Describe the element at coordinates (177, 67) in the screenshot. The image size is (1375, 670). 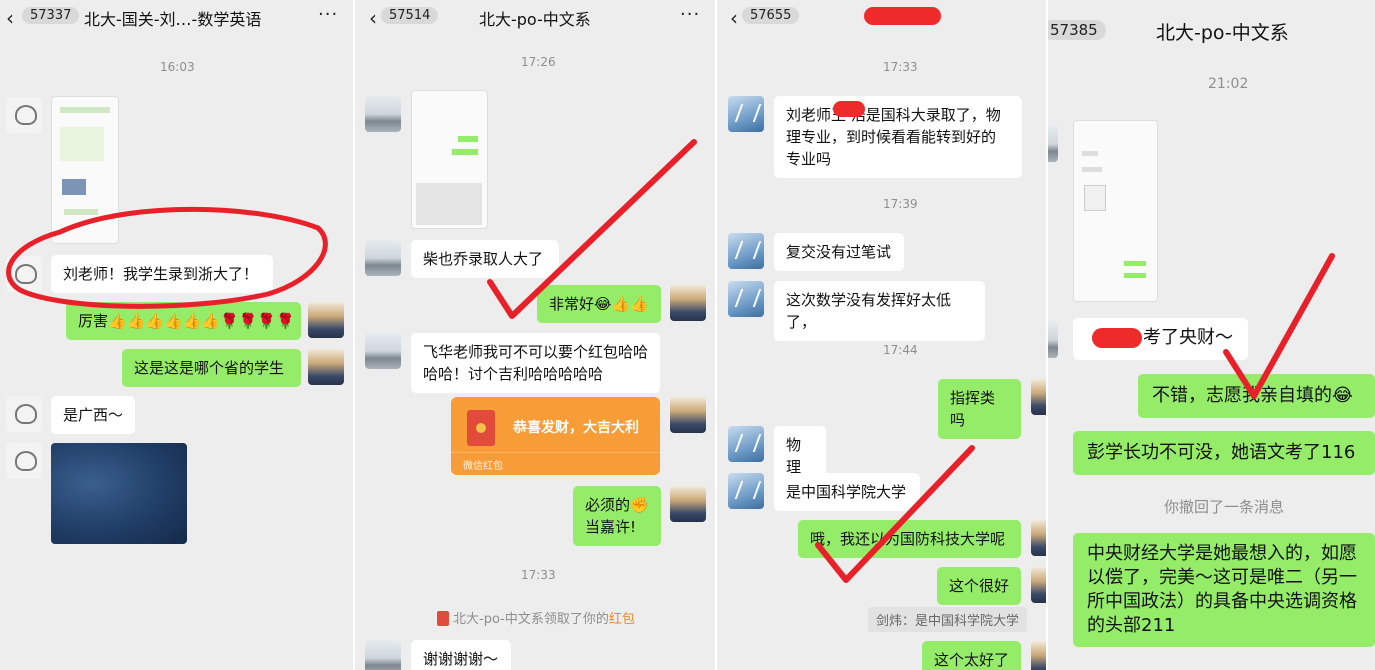
I see `timestamp: 16:03` at that location.